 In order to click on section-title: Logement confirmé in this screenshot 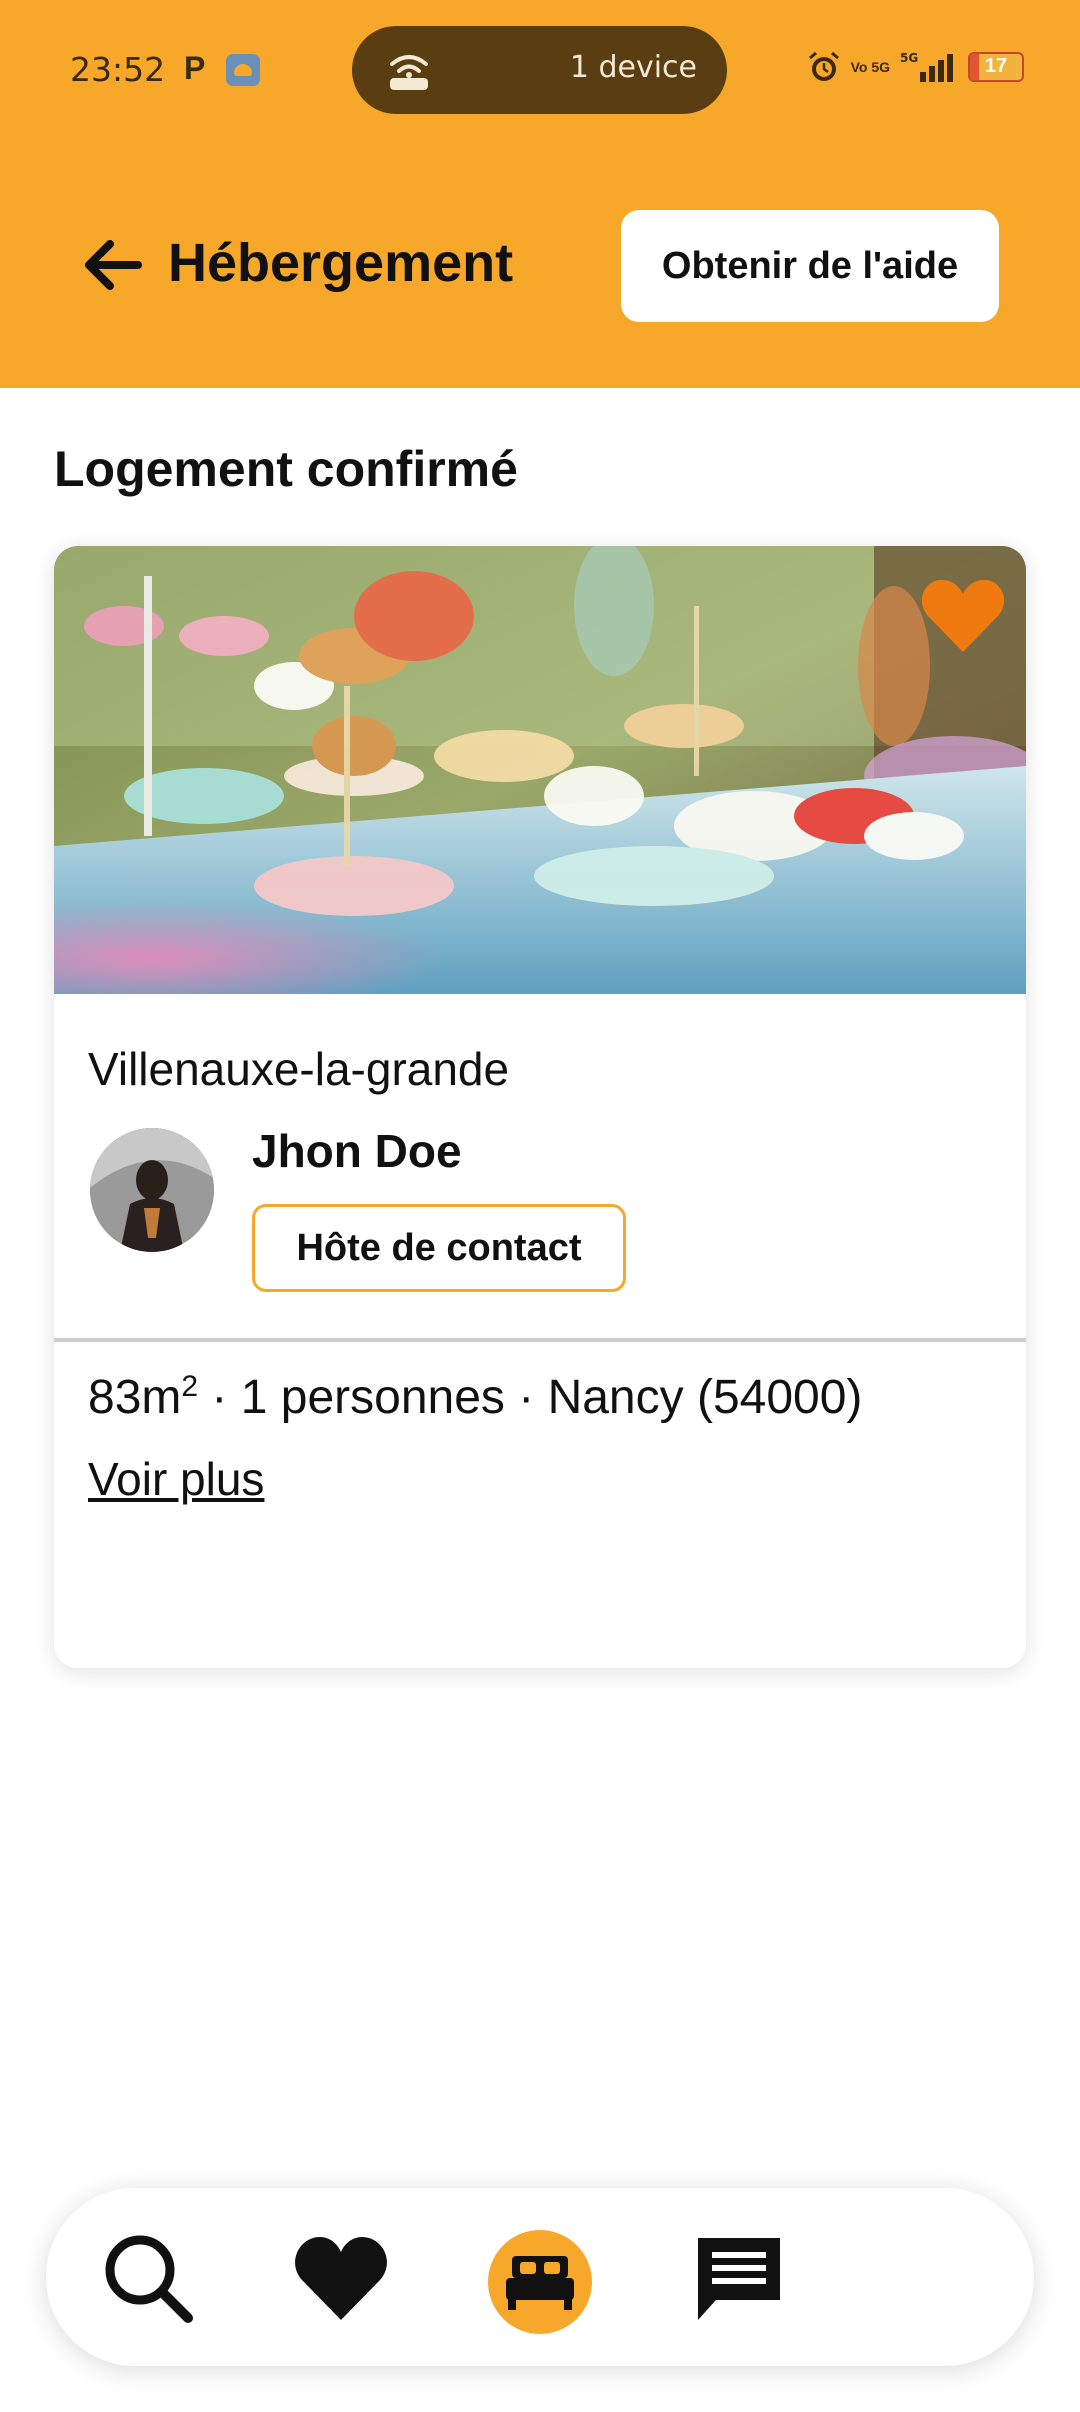, I will do `click(286, 469)`.